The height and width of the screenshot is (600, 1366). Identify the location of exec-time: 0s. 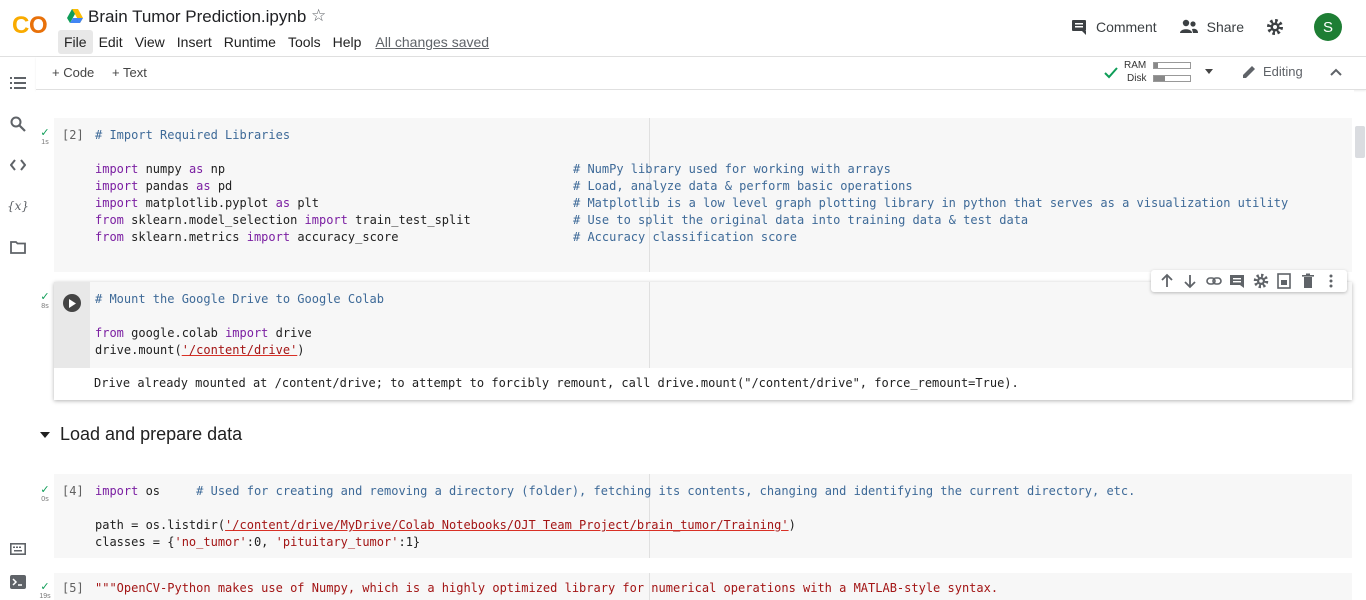
(45, 499).